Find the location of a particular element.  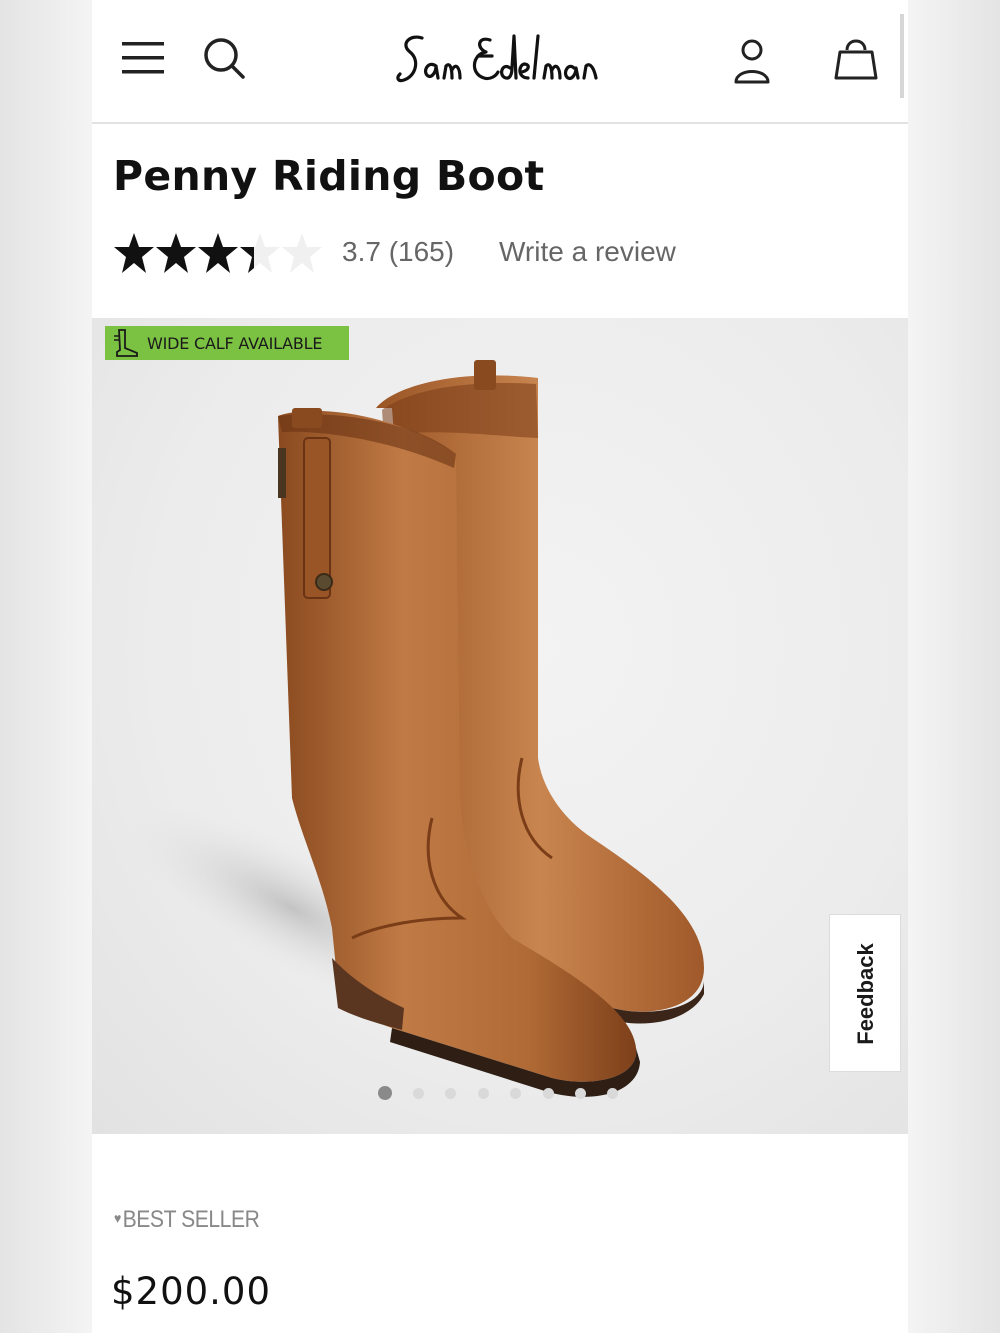

wide-calf-badge: WIDE CALF AVAILABLE is located at coordinates (227, 343).